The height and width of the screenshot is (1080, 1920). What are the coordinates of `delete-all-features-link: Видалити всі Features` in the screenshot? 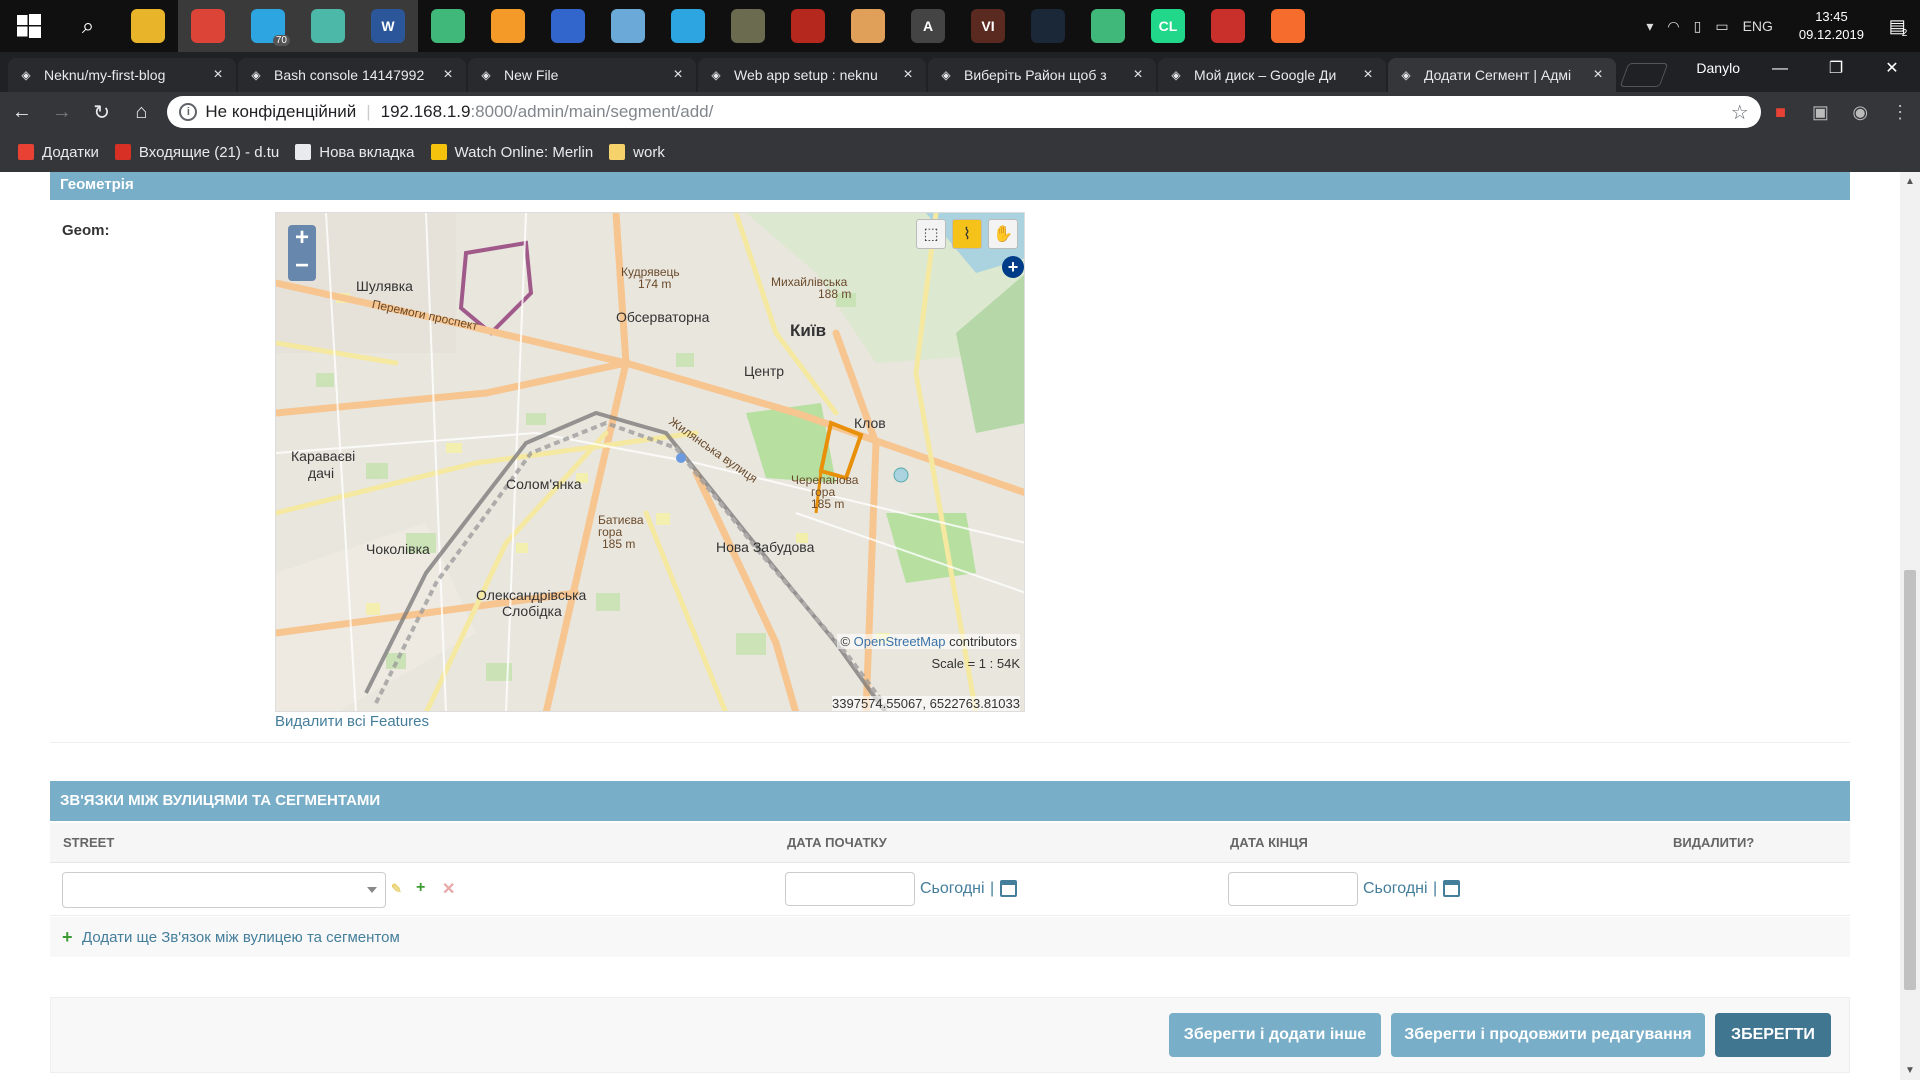 It's located at (352, 721).